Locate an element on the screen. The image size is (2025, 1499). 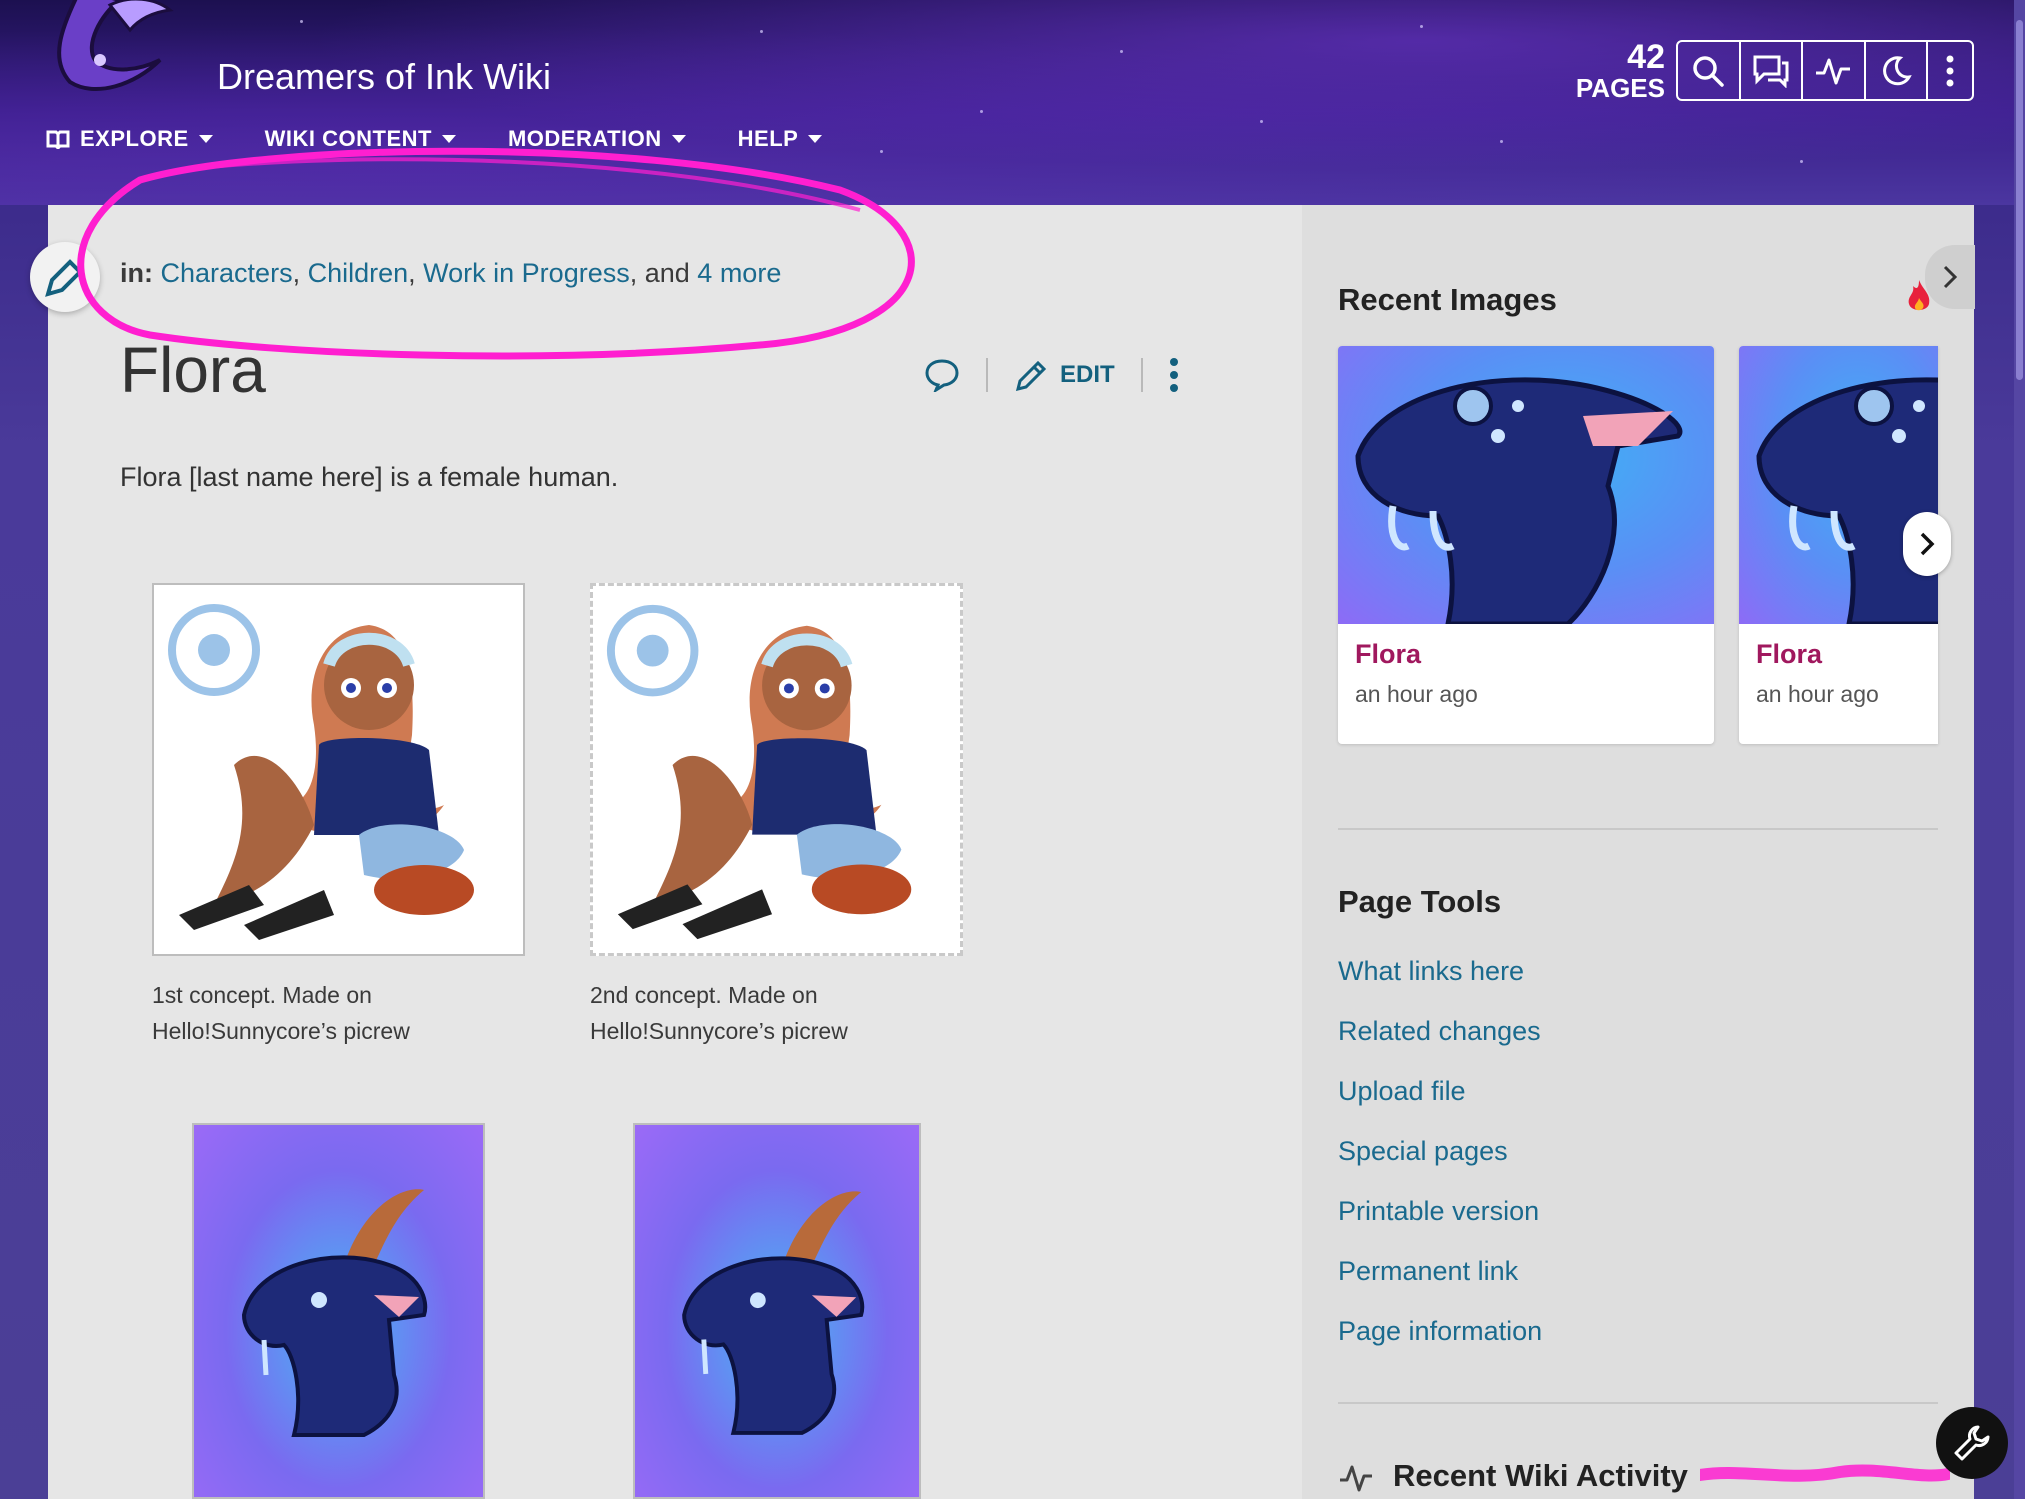
nav-explore: EXPLORE is located at coordinates (129, 139).